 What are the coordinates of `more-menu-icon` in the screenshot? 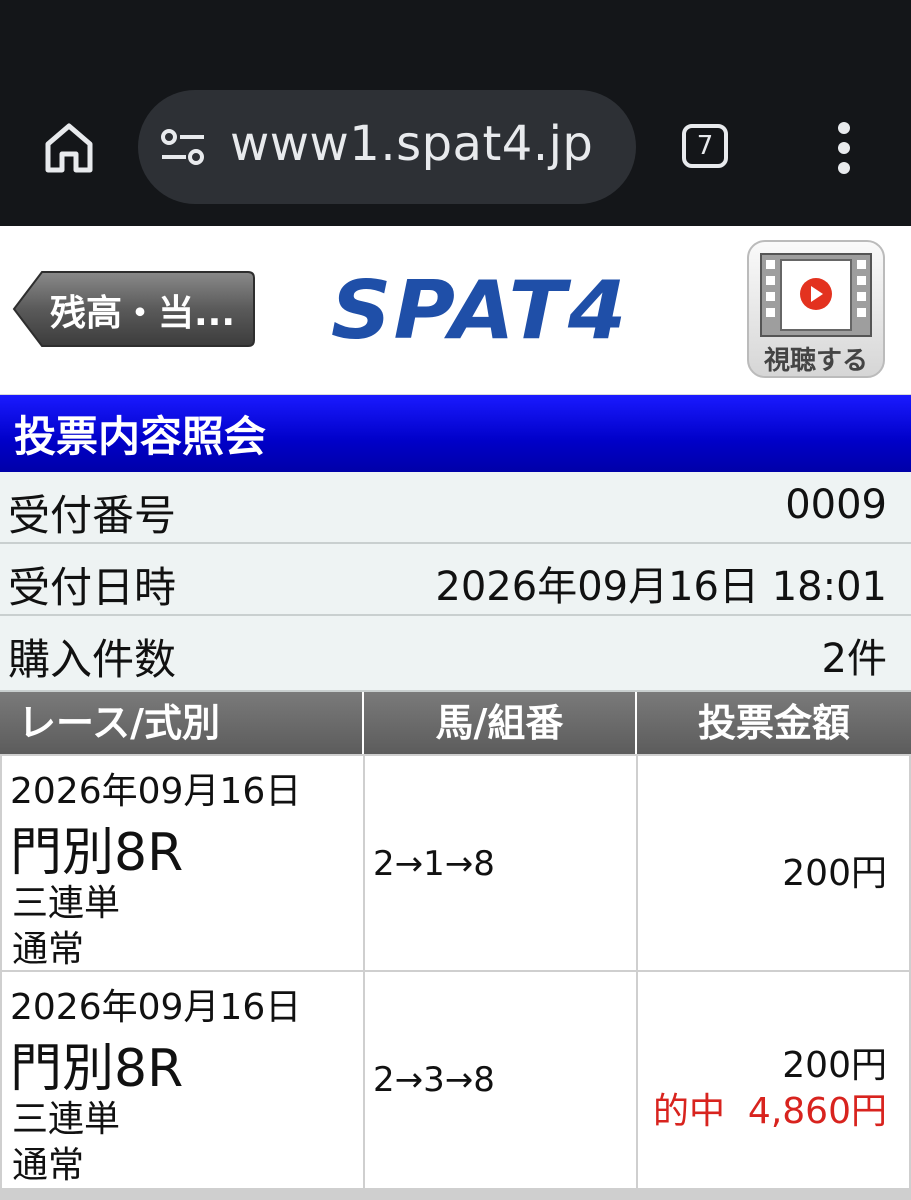 It's located at (844, 148).